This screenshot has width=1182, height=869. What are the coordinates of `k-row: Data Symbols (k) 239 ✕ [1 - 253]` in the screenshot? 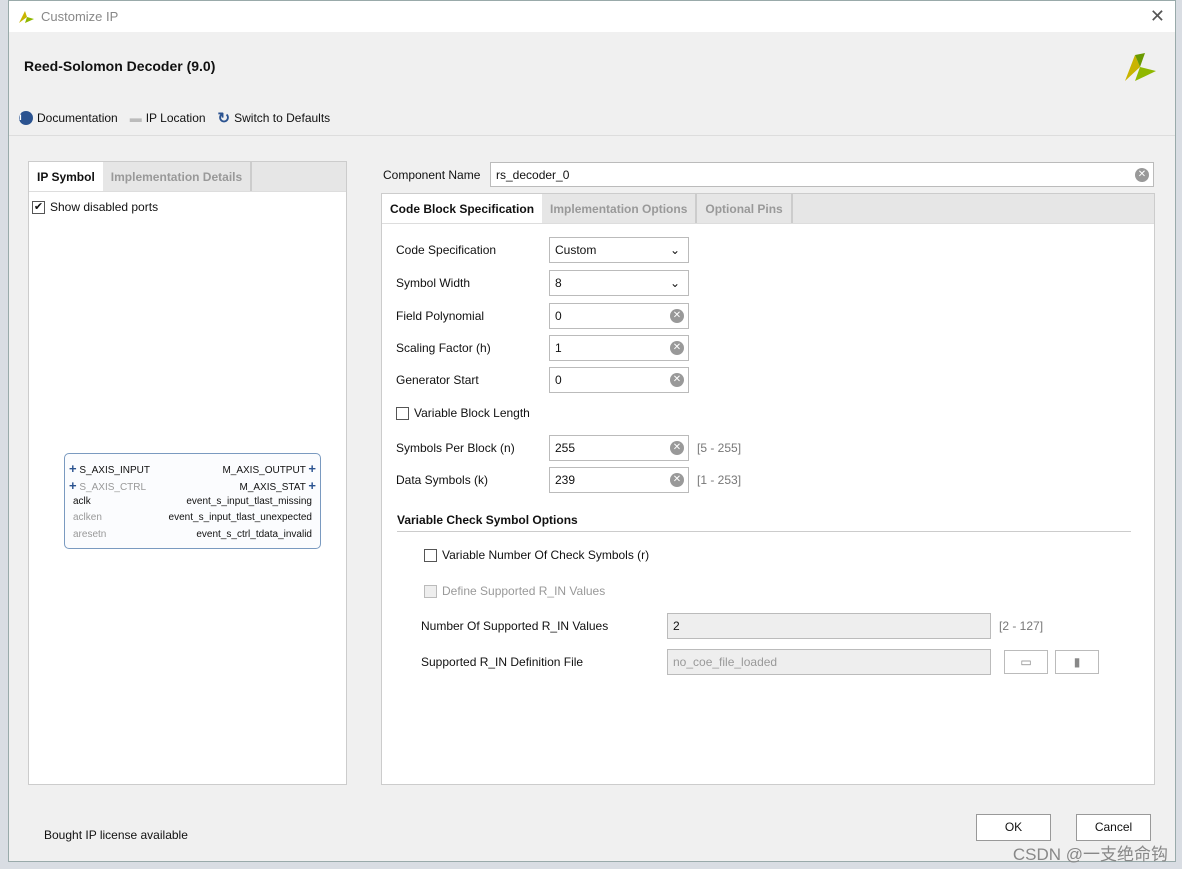 It's located at (568, 480).